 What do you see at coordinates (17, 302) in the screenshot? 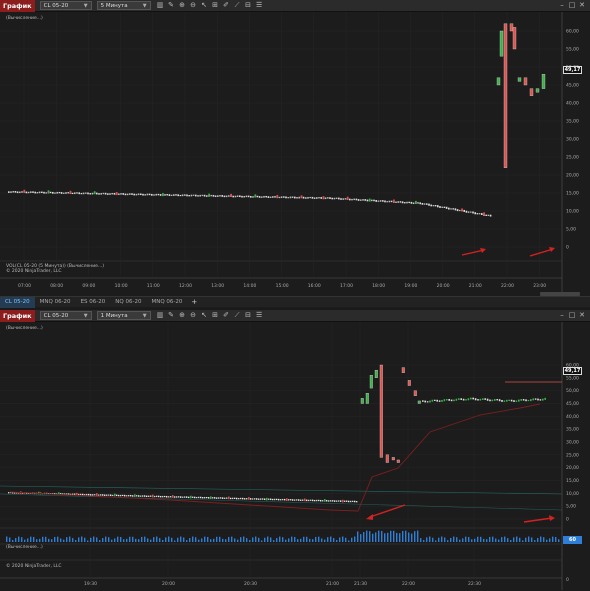
I see `tab-cl-05-20: CL 05-20` at bounding box center [17, 302].